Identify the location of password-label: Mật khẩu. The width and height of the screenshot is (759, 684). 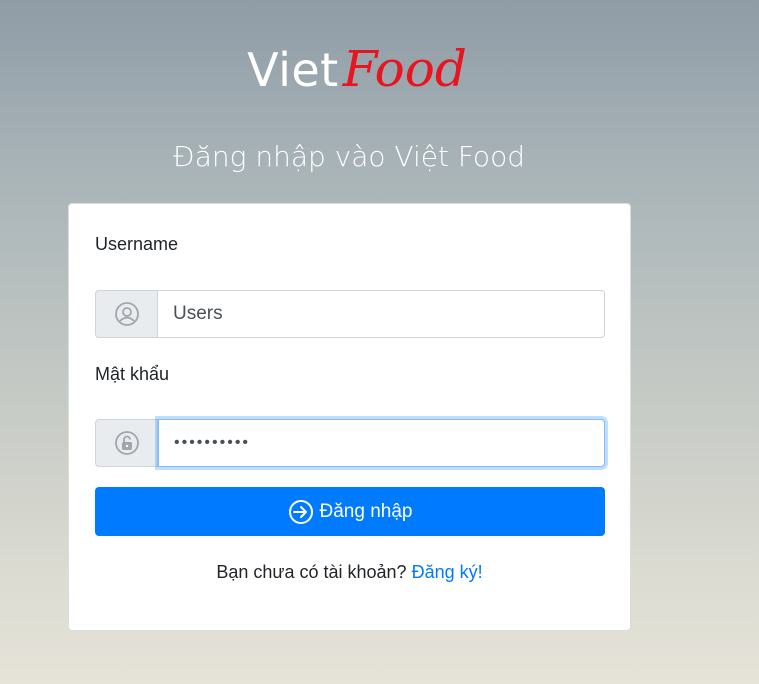
(132, 374).